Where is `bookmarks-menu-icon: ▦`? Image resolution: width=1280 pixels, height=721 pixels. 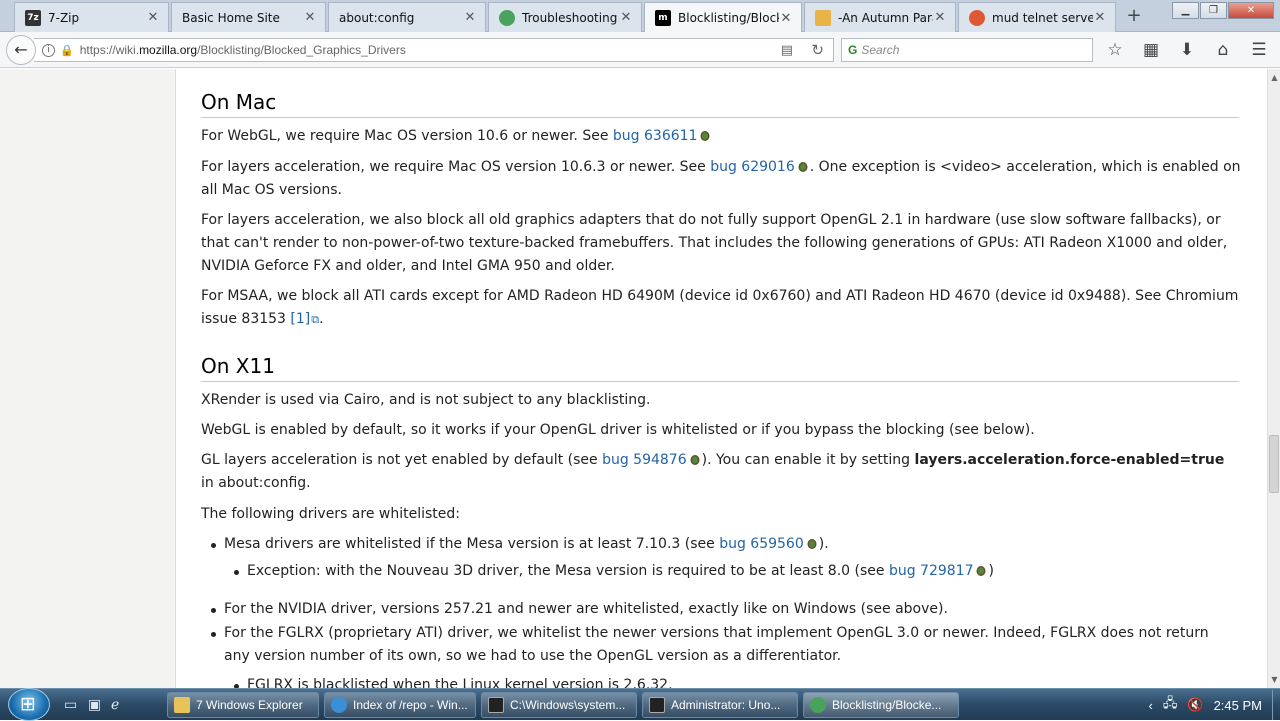 bookmarks-menu-icon: ▦ is located at coordinates (1151, 50).